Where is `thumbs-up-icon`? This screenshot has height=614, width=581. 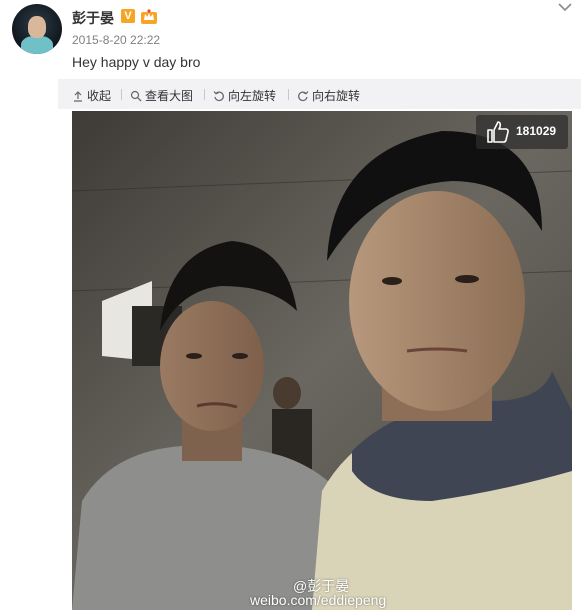
thumbs-up-icon is located at coordinates (498, 132).